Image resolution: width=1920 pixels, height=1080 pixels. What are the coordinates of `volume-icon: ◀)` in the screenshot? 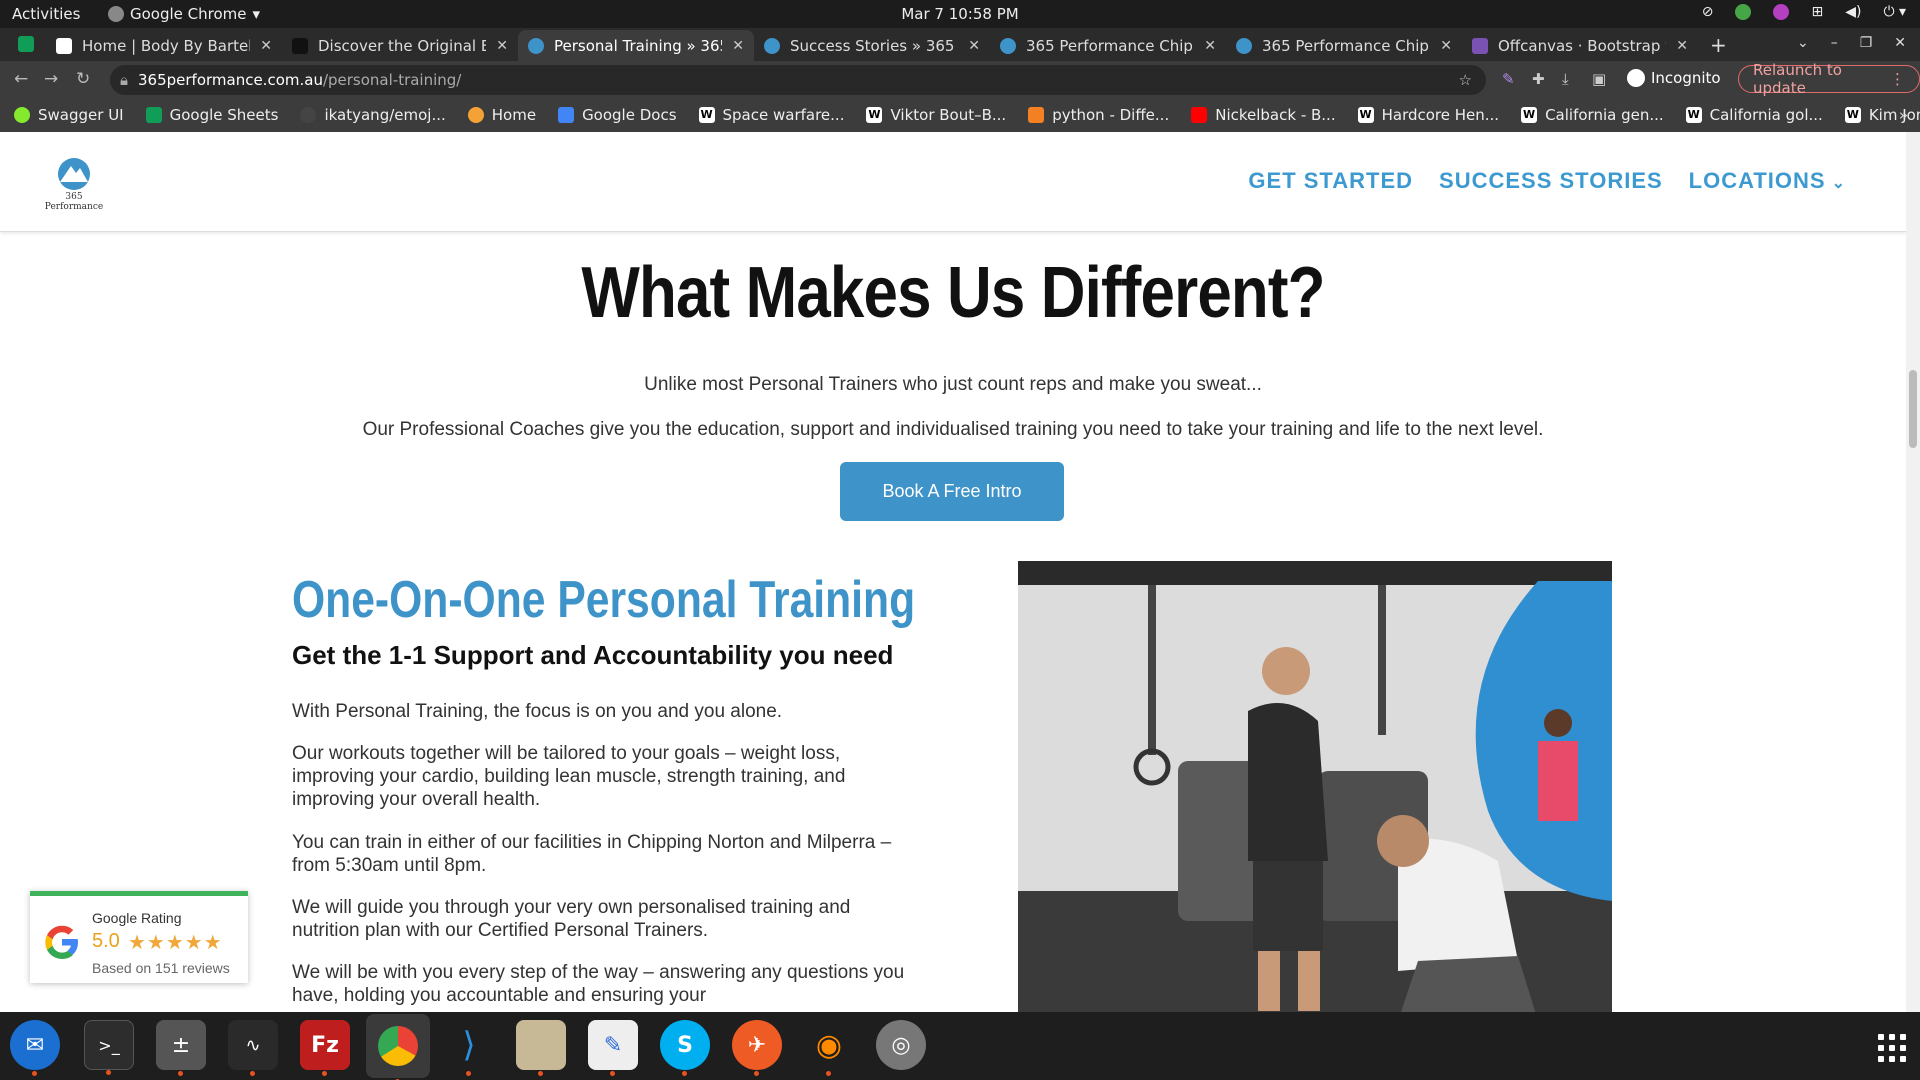 It's located at (1853, 12).